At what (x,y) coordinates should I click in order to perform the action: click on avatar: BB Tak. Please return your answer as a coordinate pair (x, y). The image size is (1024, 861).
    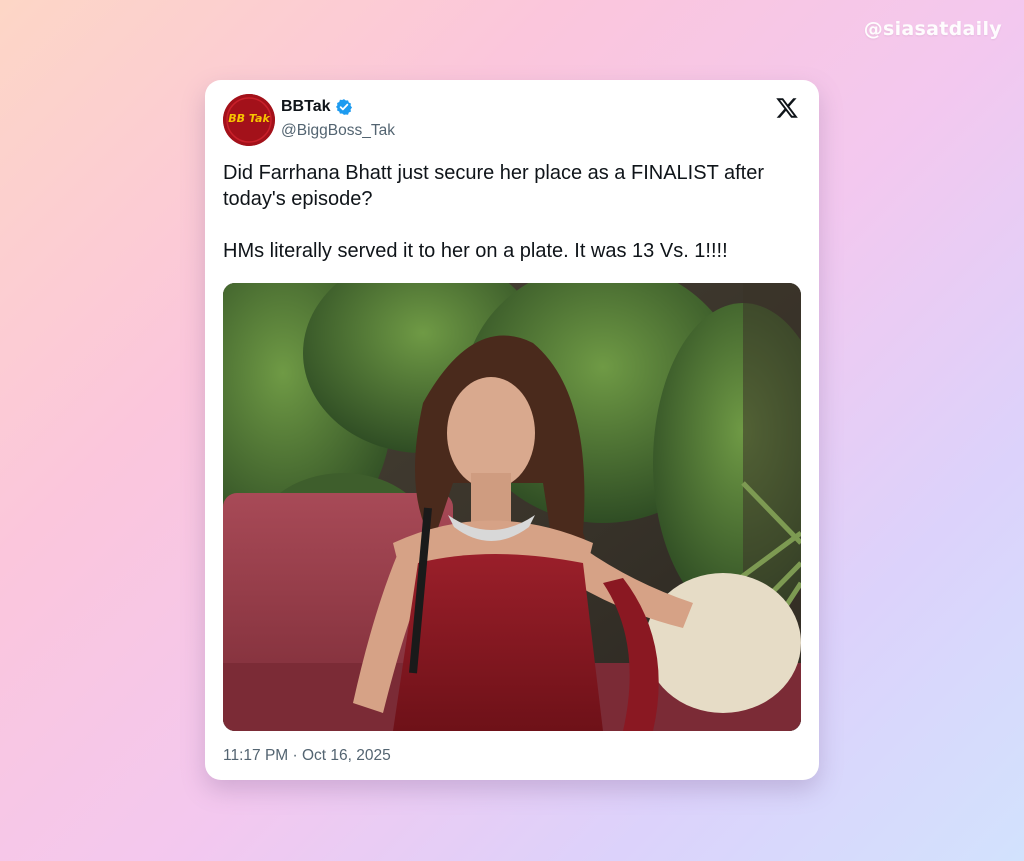
    Looking at the image, I should click on (249, 120).